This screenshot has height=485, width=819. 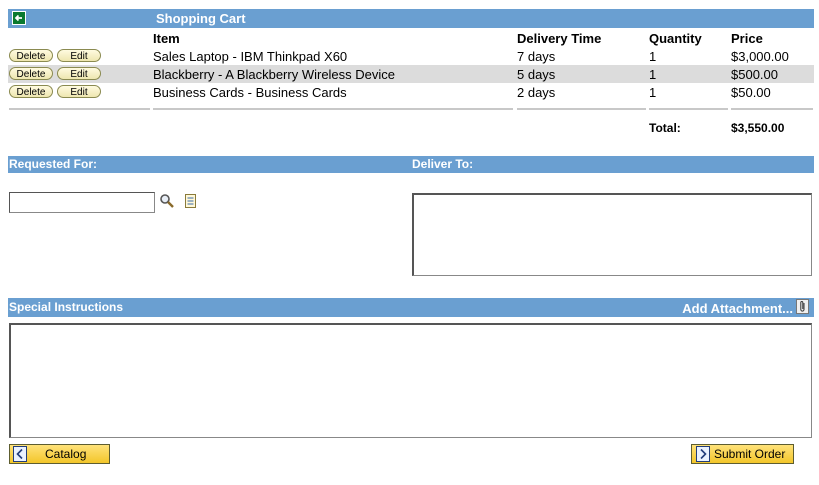 What do you see at coordinates (758, 128) in the screenshot?
I see `total-value: $3,550.00` at bounding box center [758, 128].